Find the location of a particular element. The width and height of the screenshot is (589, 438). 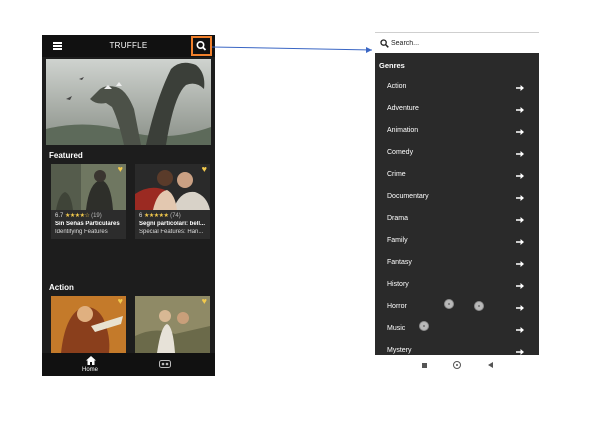

genre-item: Drama is located at coordinates (457, 220).